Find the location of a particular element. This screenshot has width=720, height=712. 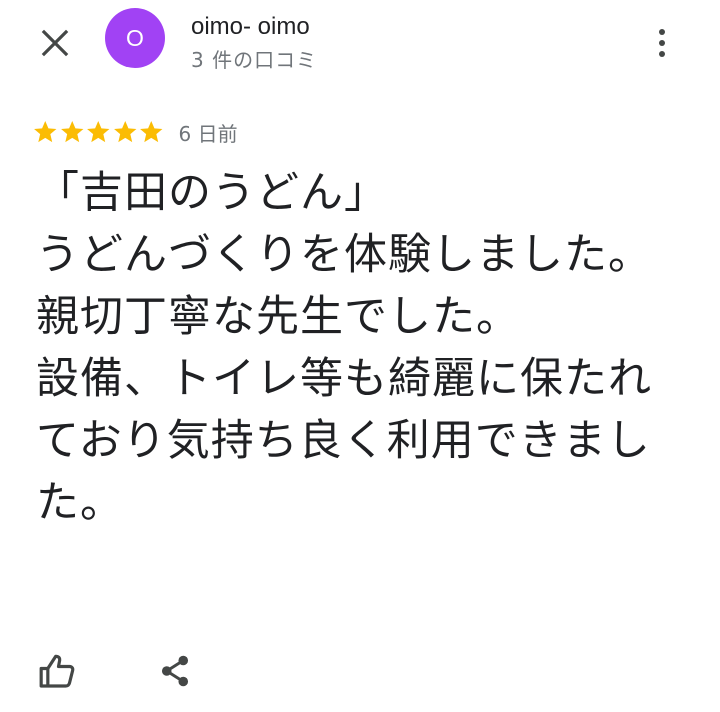

close-button is located at coordinates (55, 43).